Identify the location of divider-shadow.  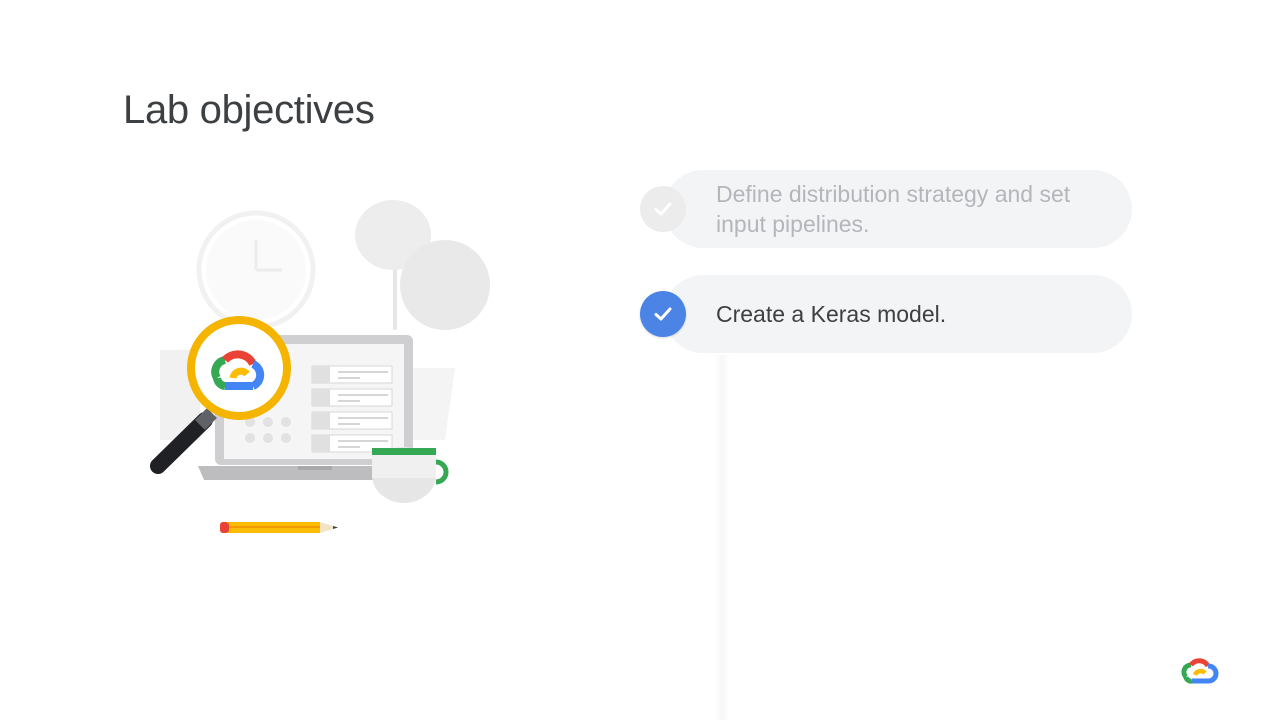
(722, 537).